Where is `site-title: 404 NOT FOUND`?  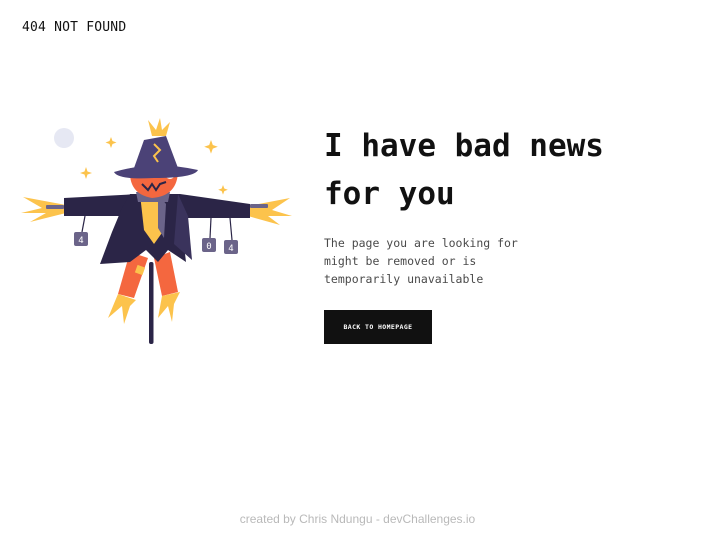
site-title: 404 NOT FOUND is located at coordinates (74, 27).